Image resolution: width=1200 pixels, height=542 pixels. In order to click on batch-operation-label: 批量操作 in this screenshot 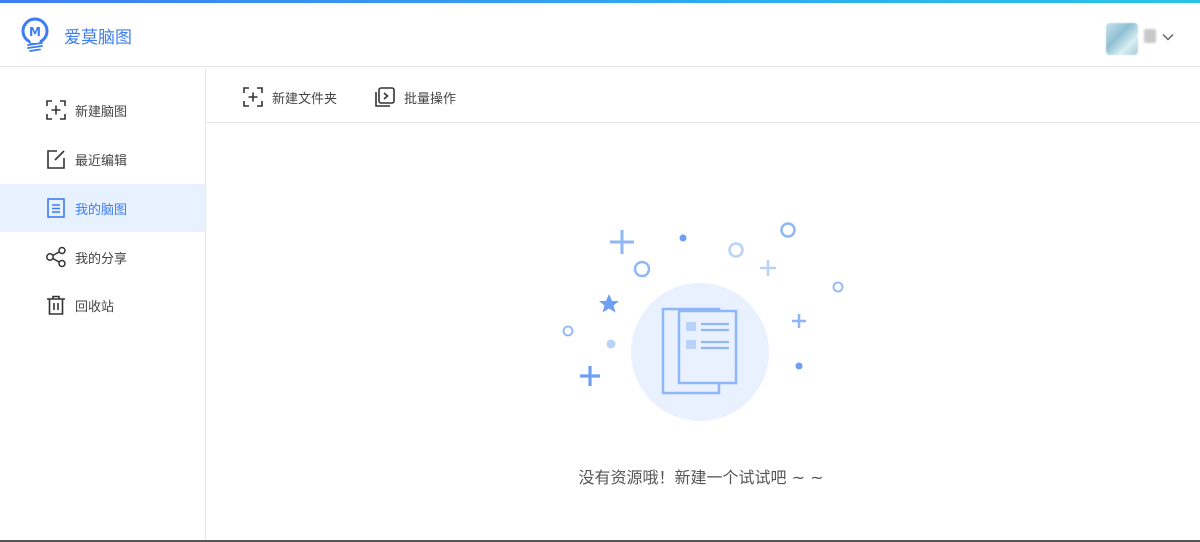, I will do `click(430, 99)`.